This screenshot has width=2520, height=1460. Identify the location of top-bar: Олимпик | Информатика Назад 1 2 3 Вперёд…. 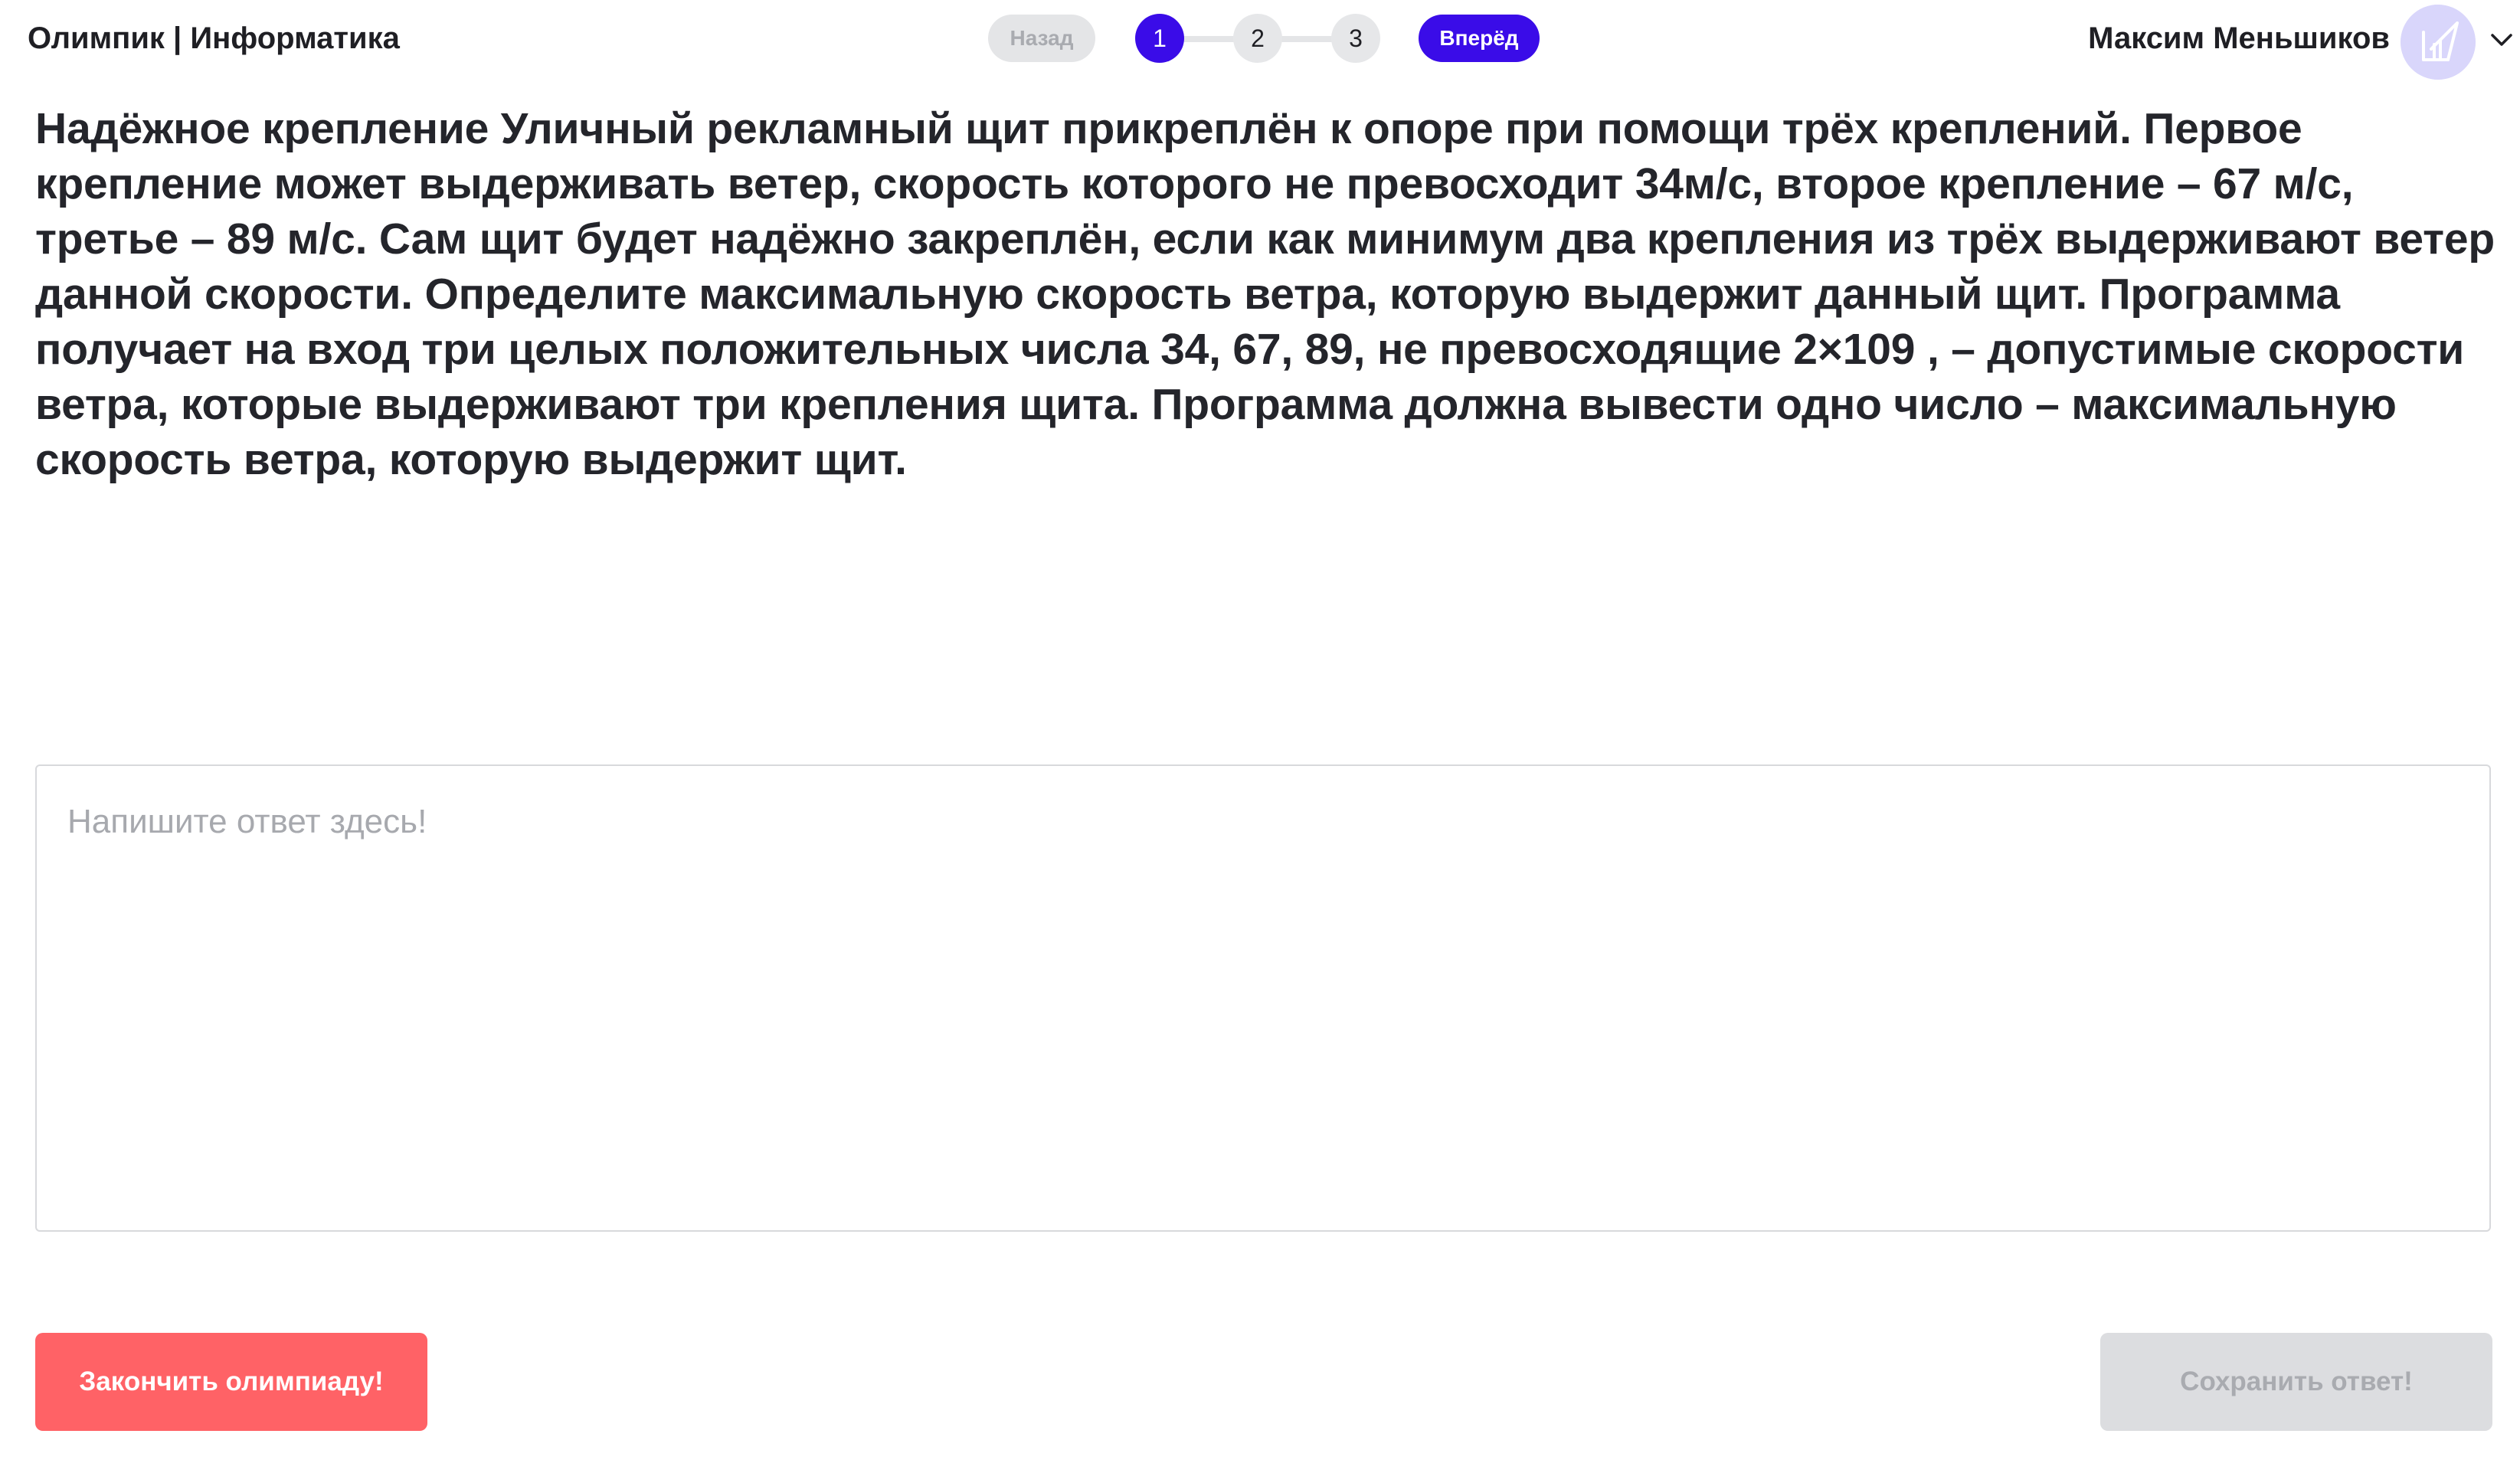
(1260, 42).